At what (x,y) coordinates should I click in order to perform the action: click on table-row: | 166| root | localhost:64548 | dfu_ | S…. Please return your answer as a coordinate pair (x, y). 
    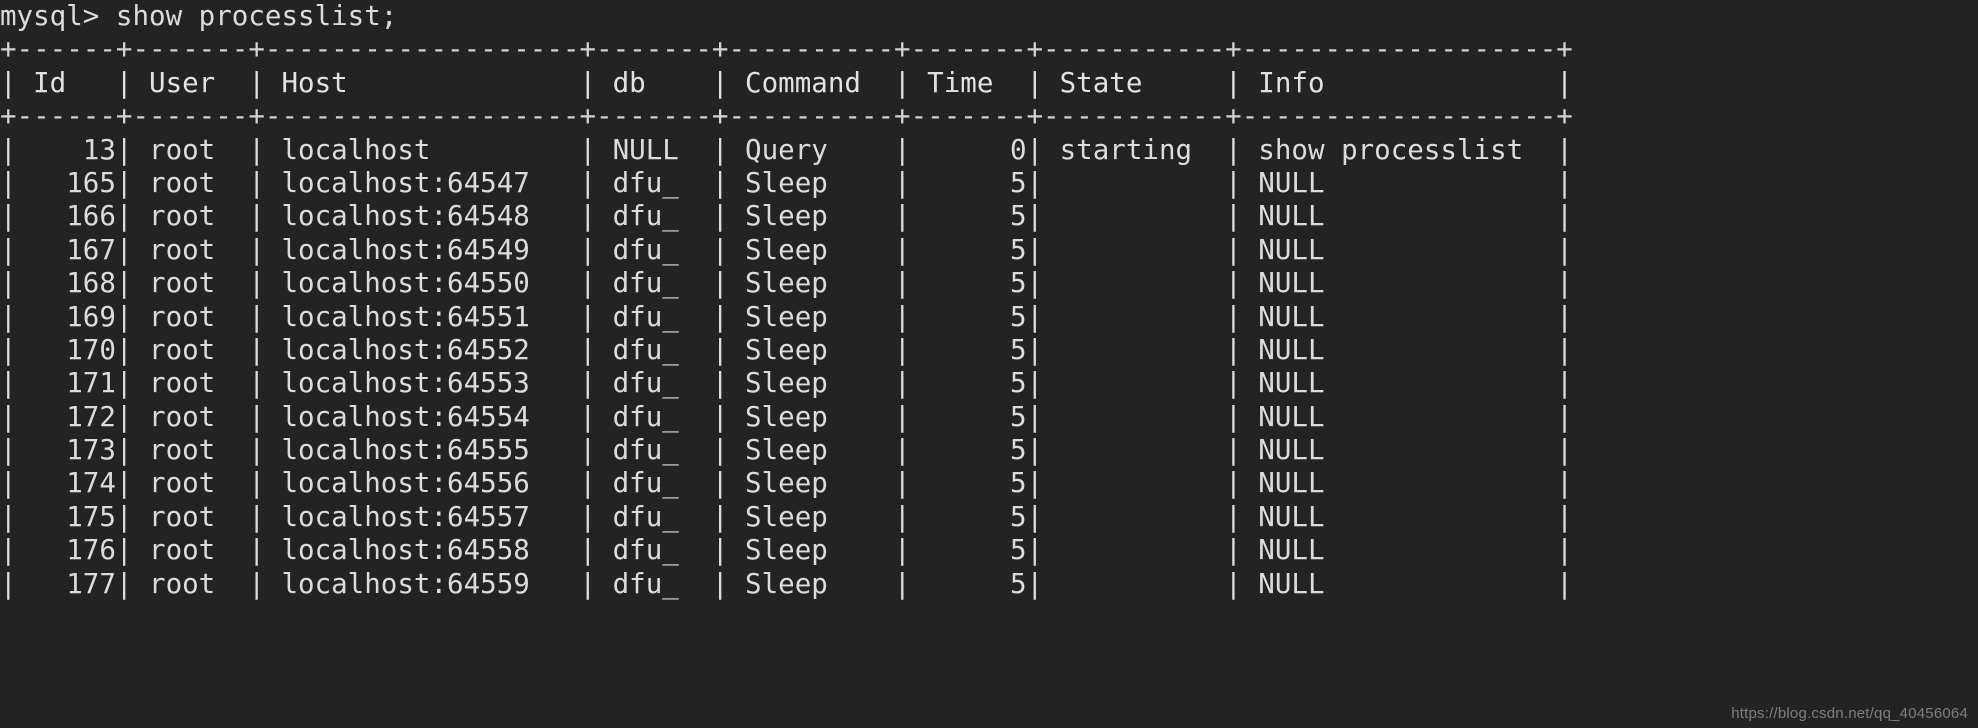
    Looking at the image, I should click on (786, 216).